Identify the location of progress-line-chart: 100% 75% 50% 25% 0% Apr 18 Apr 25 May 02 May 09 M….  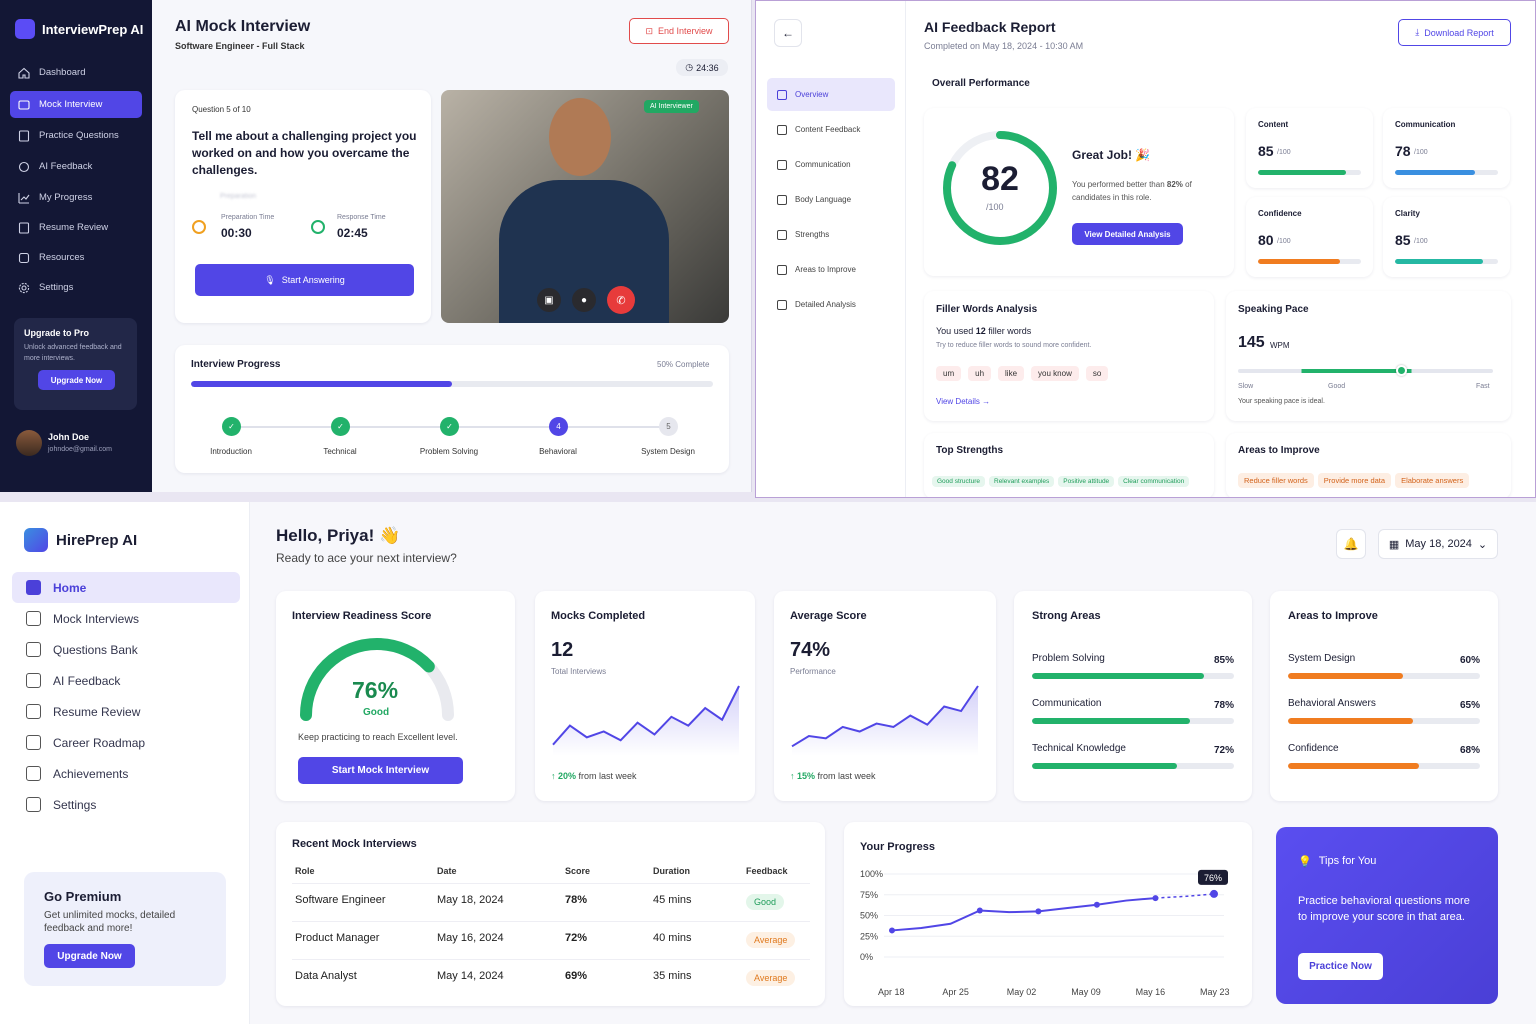
(1045, 933).